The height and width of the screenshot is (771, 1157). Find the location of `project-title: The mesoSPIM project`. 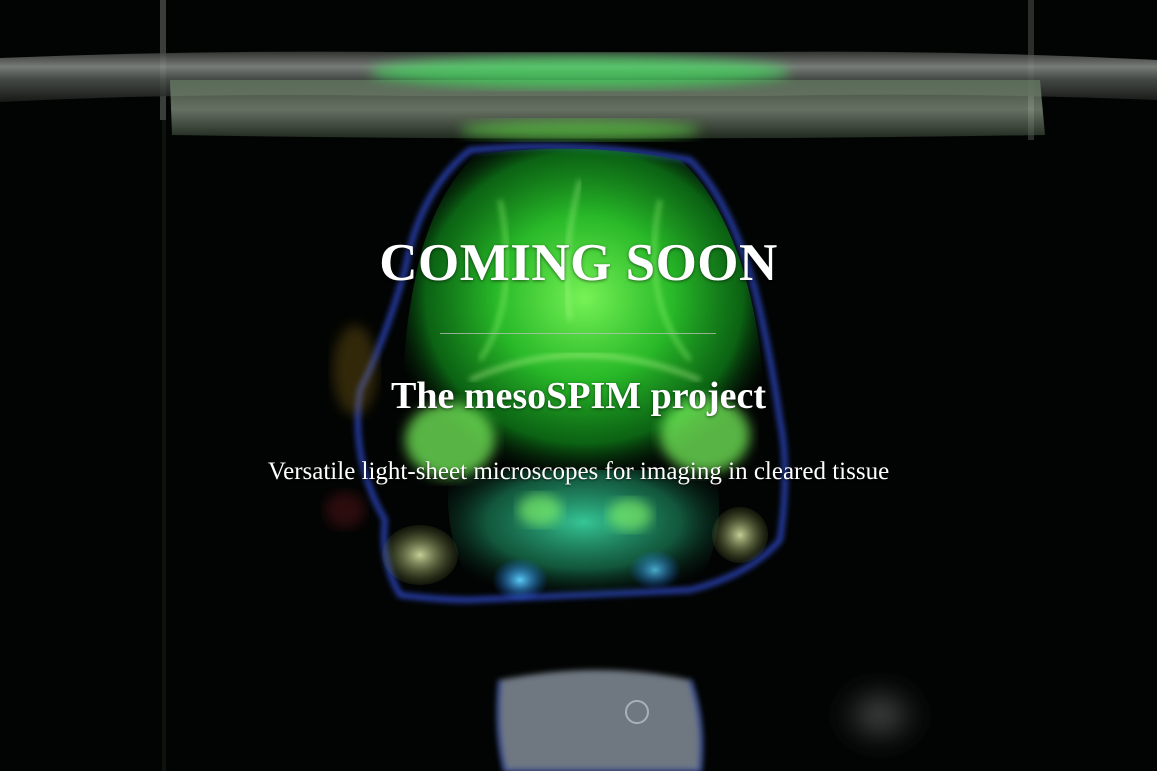

project-title: The mesoSPIM project is located at coordinates (578, 396).